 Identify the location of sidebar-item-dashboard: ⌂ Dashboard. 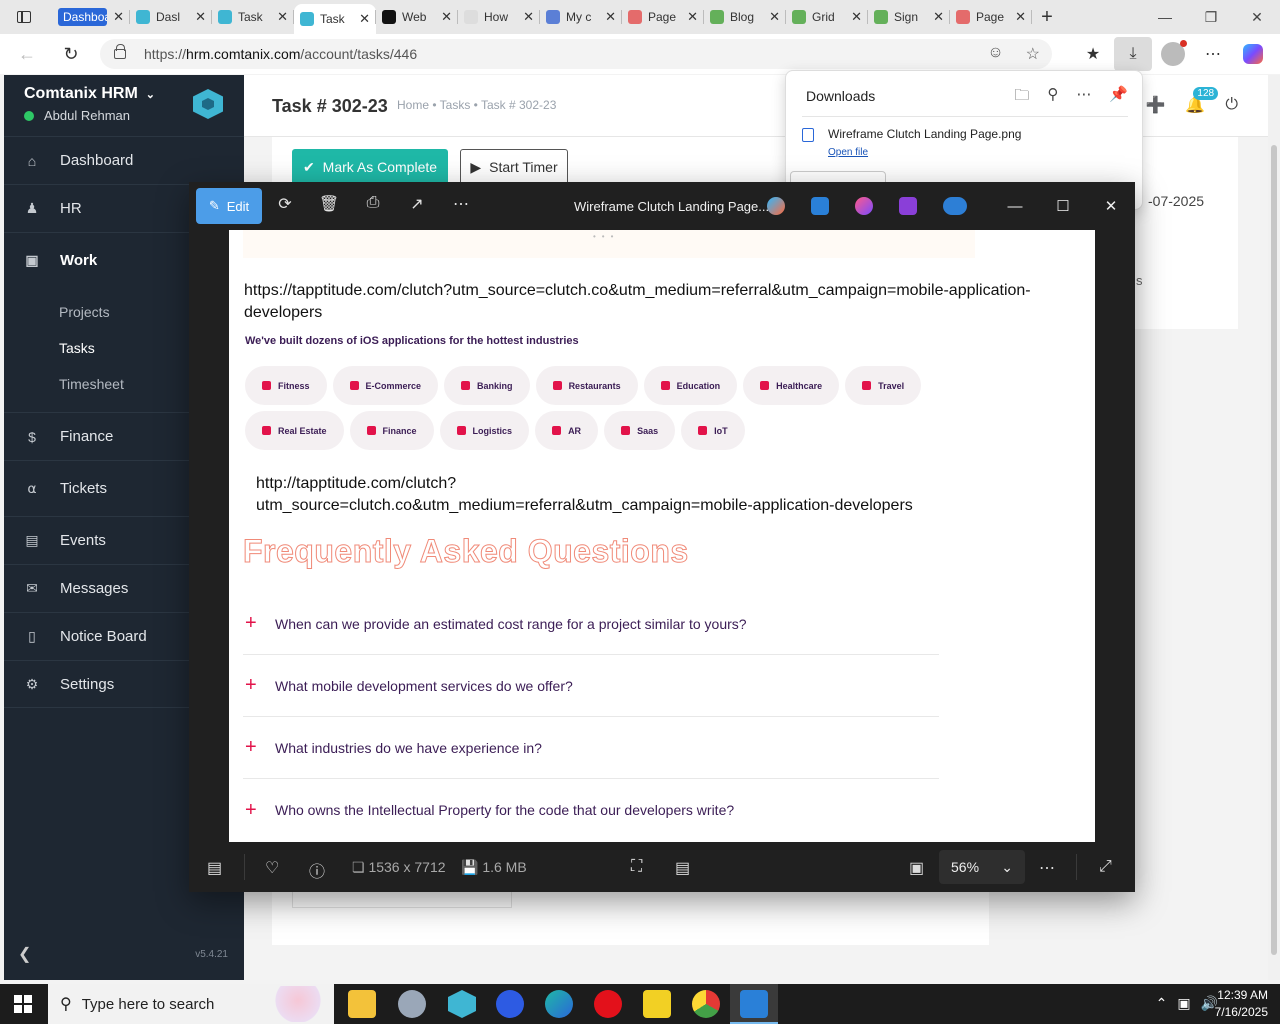
(124, 160).